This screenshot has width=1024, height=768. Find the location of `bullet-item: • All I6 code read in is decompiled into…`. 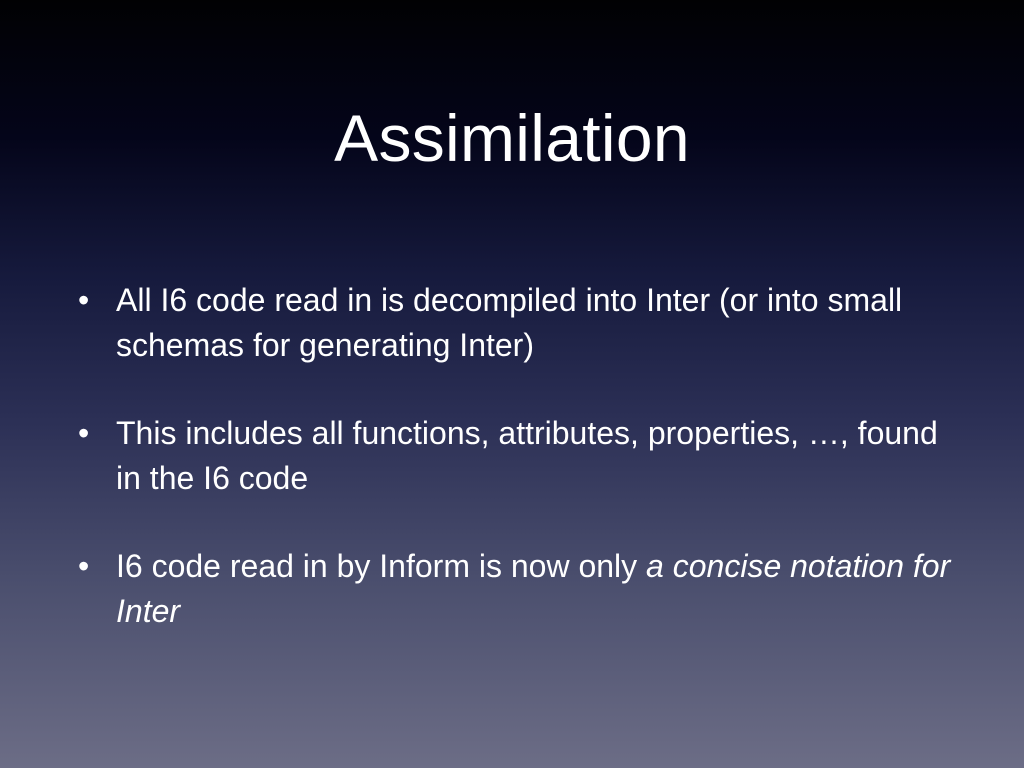

bullet-item: • All I6 code read in is decompiled into… is located at coordinates (516, 323).